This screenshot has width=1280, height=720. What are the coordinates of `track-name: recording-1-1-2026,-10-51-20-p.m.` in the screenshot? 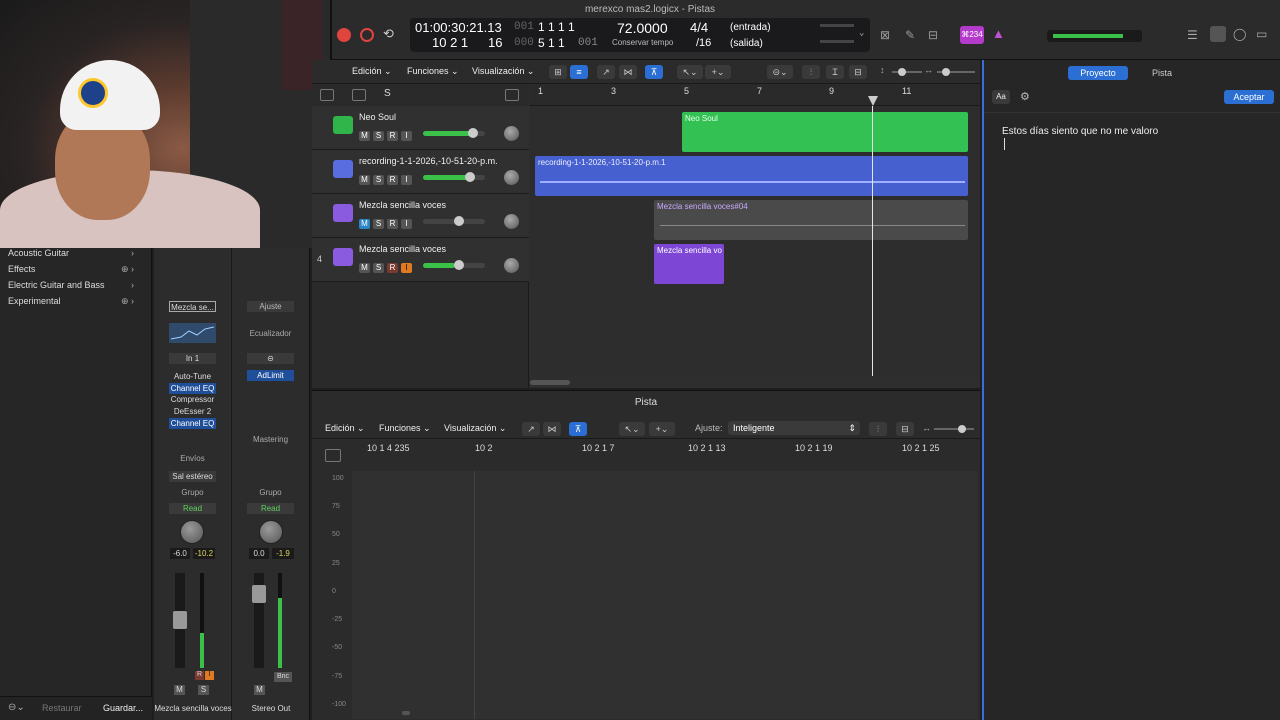 It's located at (428, 161).